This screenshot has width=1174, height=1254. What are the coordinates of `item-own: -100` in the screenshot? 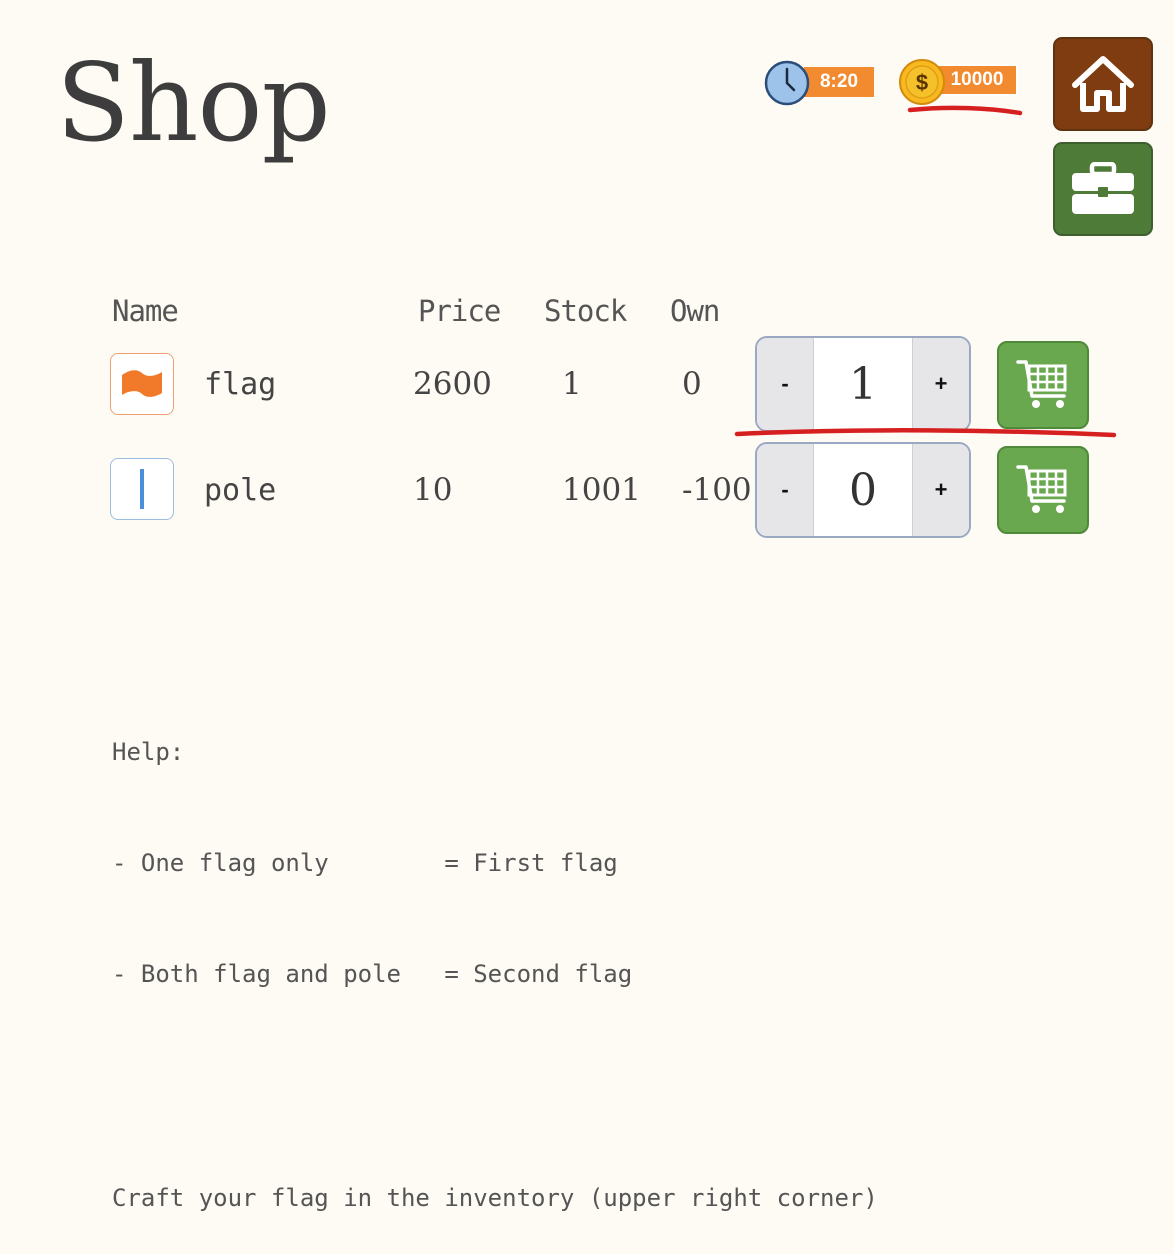 It's located at (717, 490).